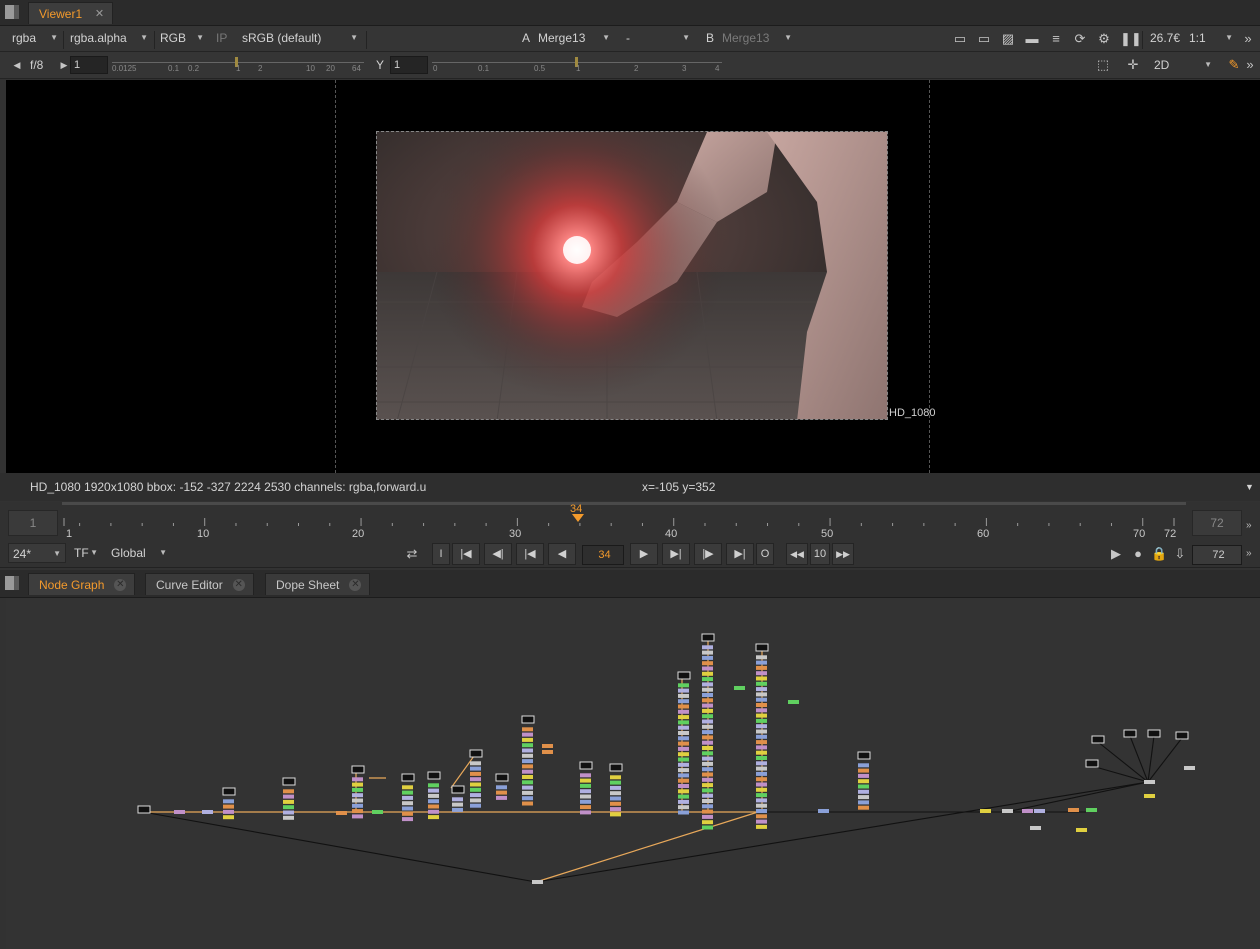  What do you see at coordinates (984, 39) in the screenshot?
I see `frame-icon: ▭` at bounding box center [984, 39].